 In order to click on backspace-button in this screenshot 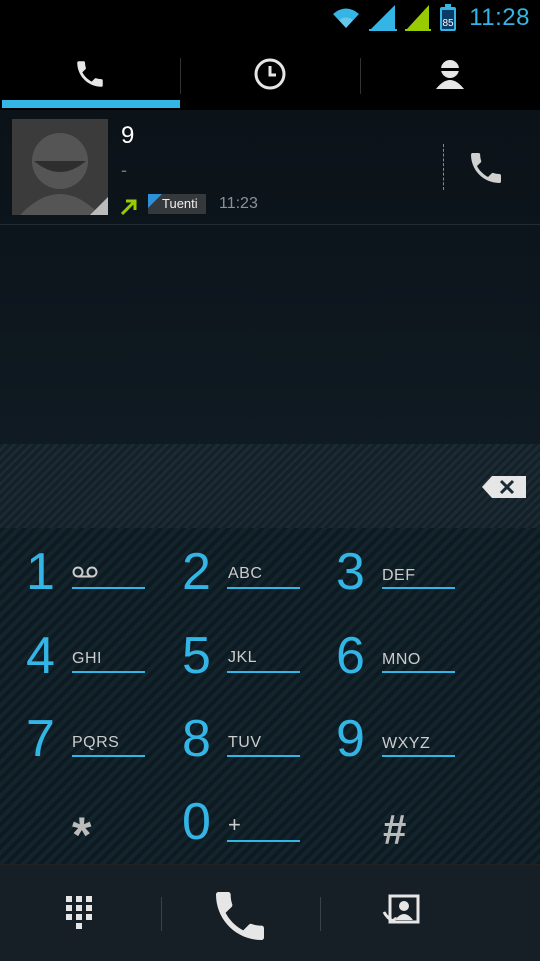, I will do `click(504, 487)`.